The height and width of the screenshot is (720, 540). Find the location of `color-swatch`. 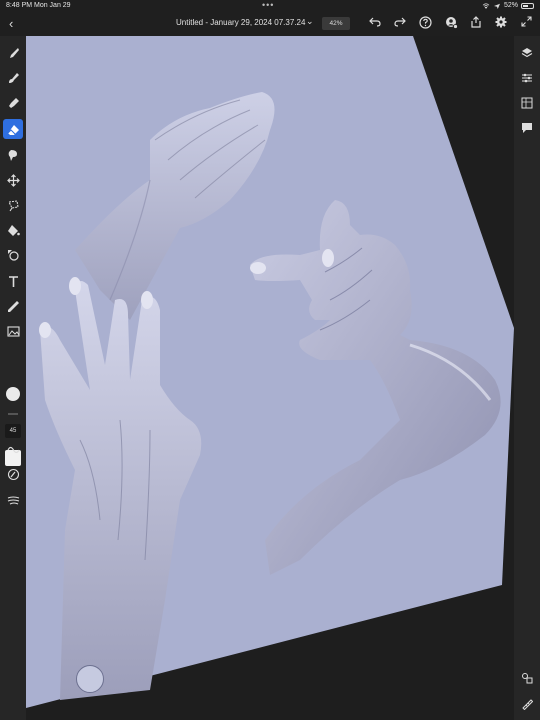

color-swatch is located at coordinates (13, 394).